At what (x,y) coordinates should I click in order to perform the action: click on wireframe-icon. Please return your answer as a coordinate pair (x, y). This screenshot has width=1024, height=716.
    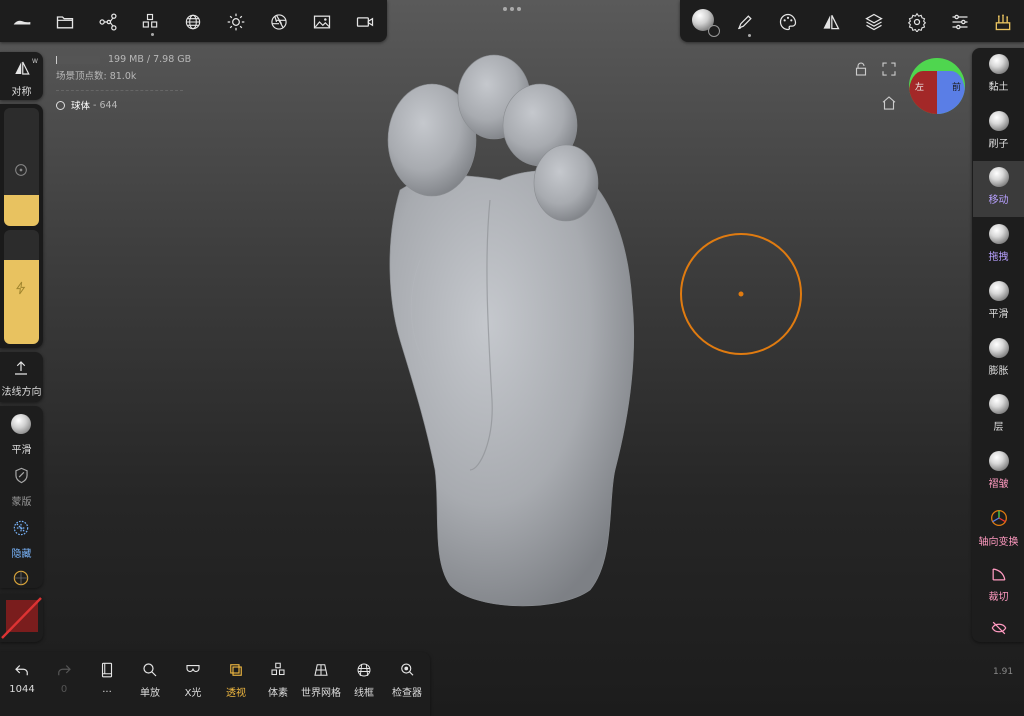
    Looking at the image, I should click on (364, 670).